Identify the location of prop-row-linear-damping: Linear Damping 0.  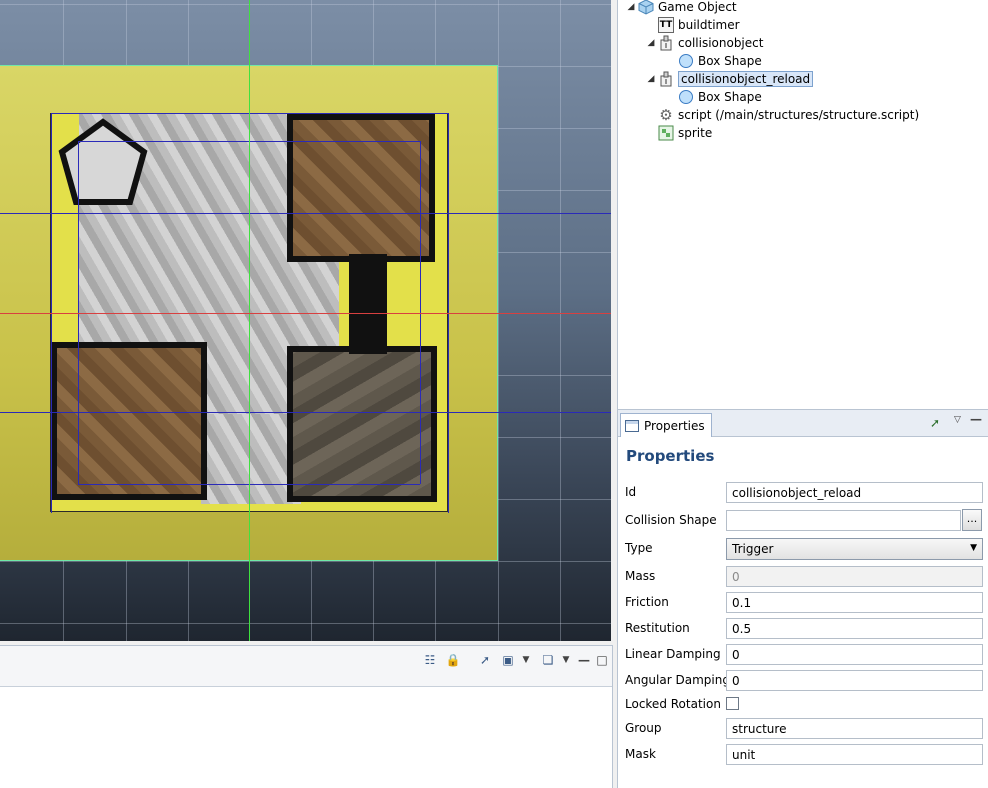
(803, 655).